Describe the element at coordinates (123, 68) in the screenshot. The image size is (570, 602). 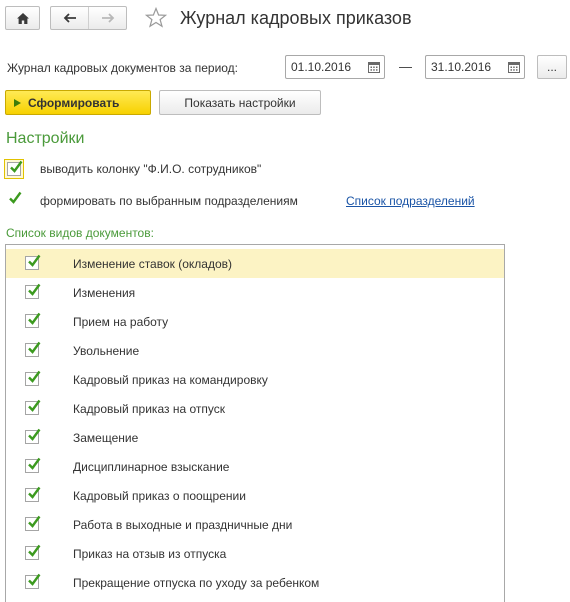
I see `period-label: Журнал кадровых документов за период:` at that location.